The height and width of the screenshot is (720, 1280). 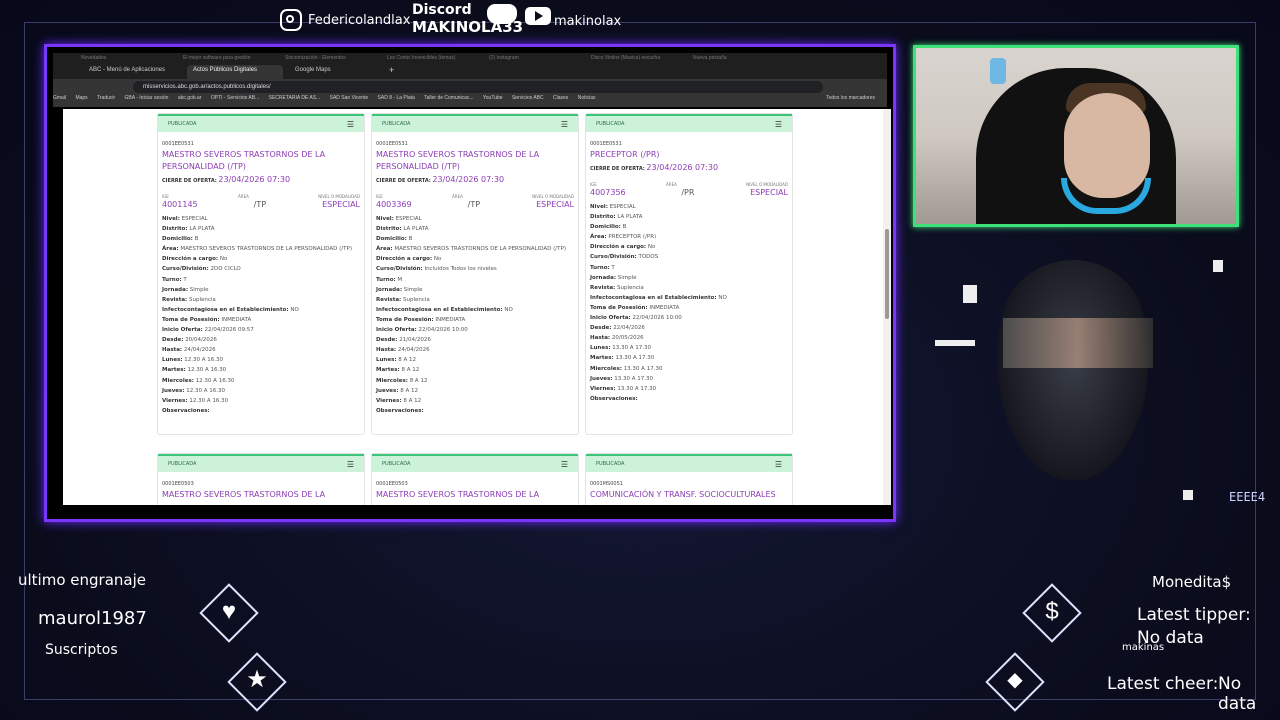 I want to click on webcam-feed, so click(x=1076, y=136).